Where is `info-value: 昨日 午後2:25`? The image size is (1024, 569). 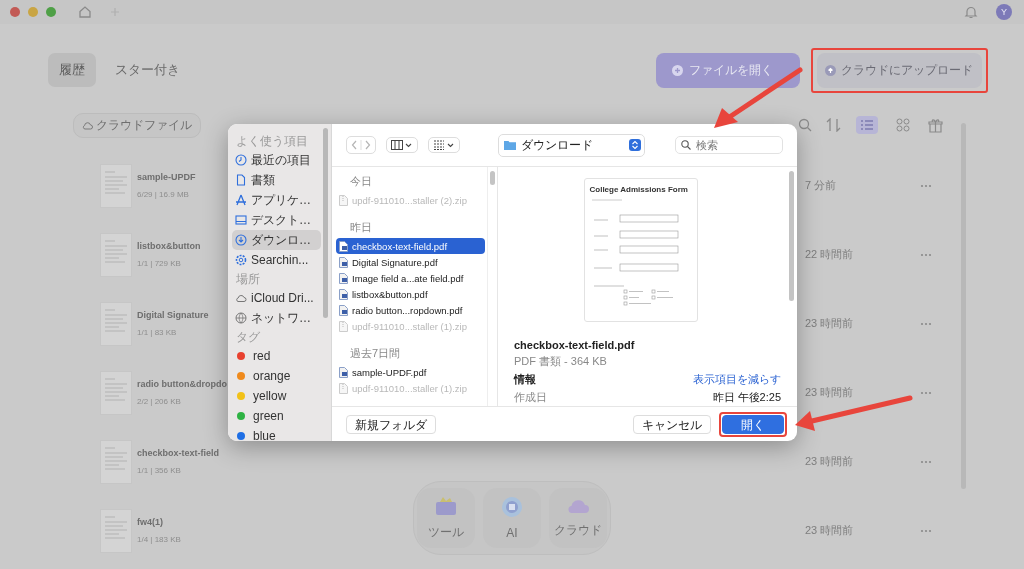
info-value: 昨日 午後2:25 is located at coordinates (746, 397).